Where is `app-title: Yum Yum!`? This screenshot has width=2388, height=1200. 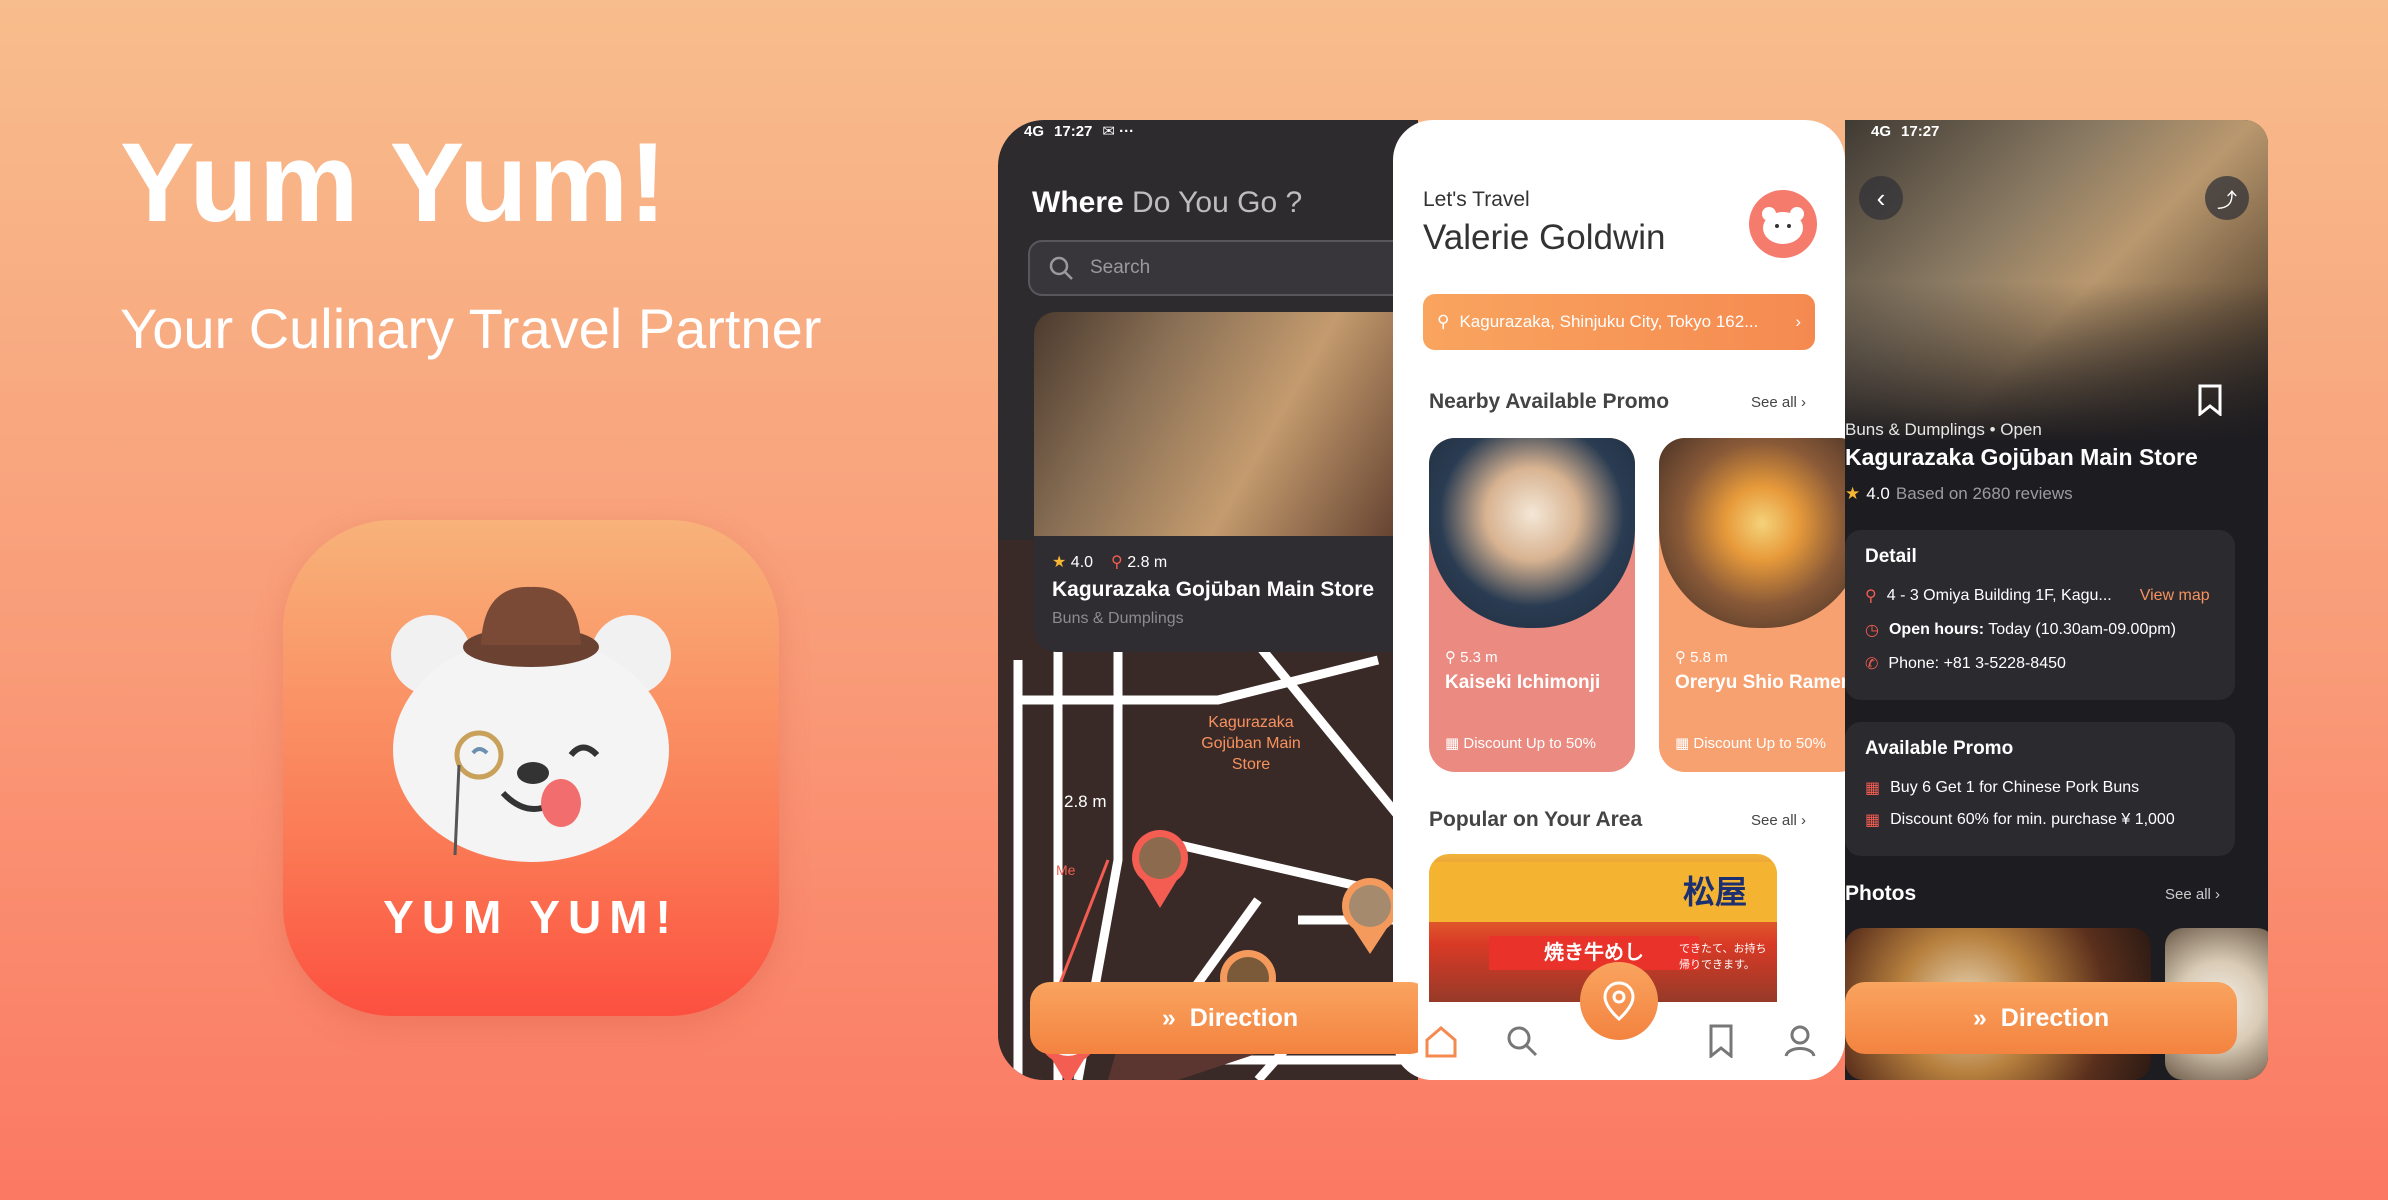 app-title: Yum Yum! is located at coordinates (394, 182).